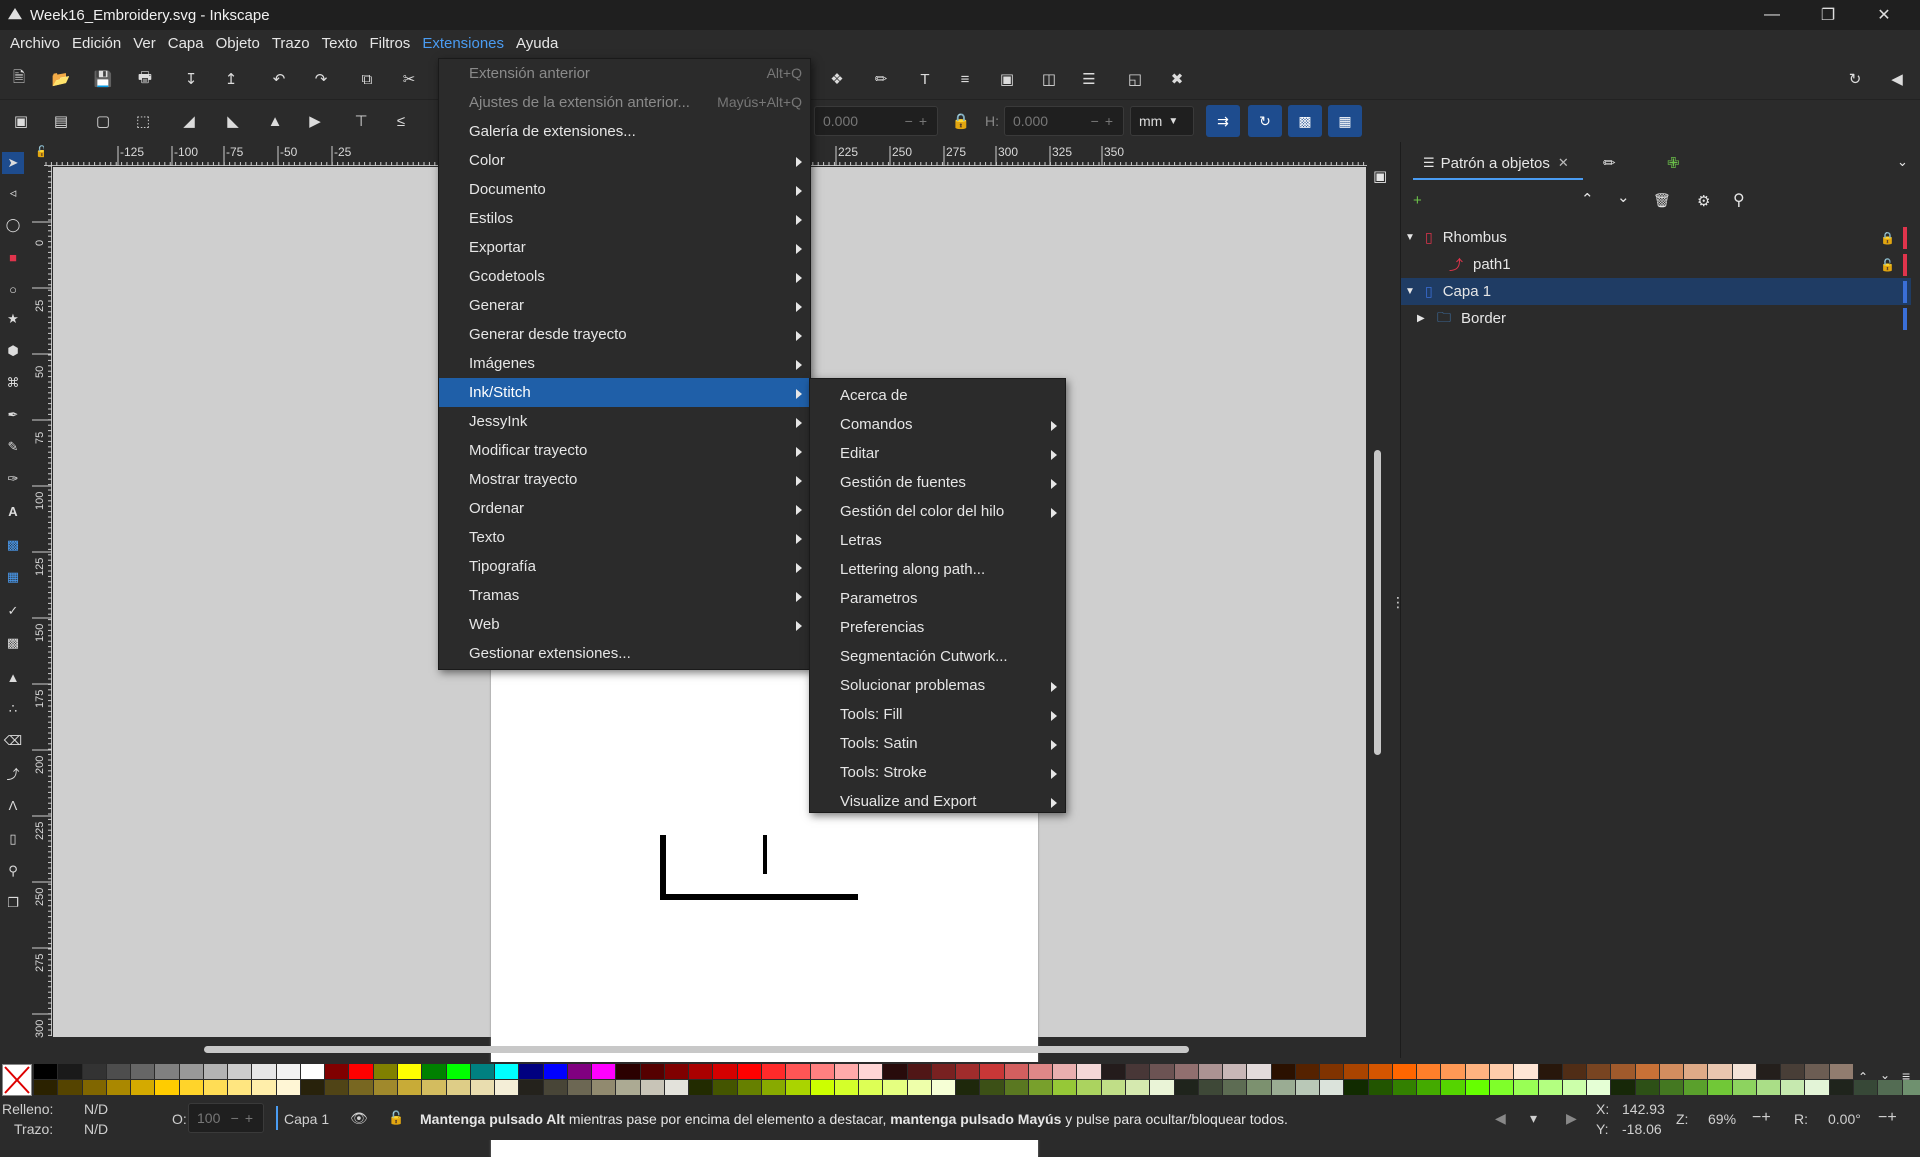 The image size is (1920, 1157). What do you see at coordinates (1412, 237) in the screenshot?
I see `expand-down-icon: ▼` at bounding box center [1412, 237].